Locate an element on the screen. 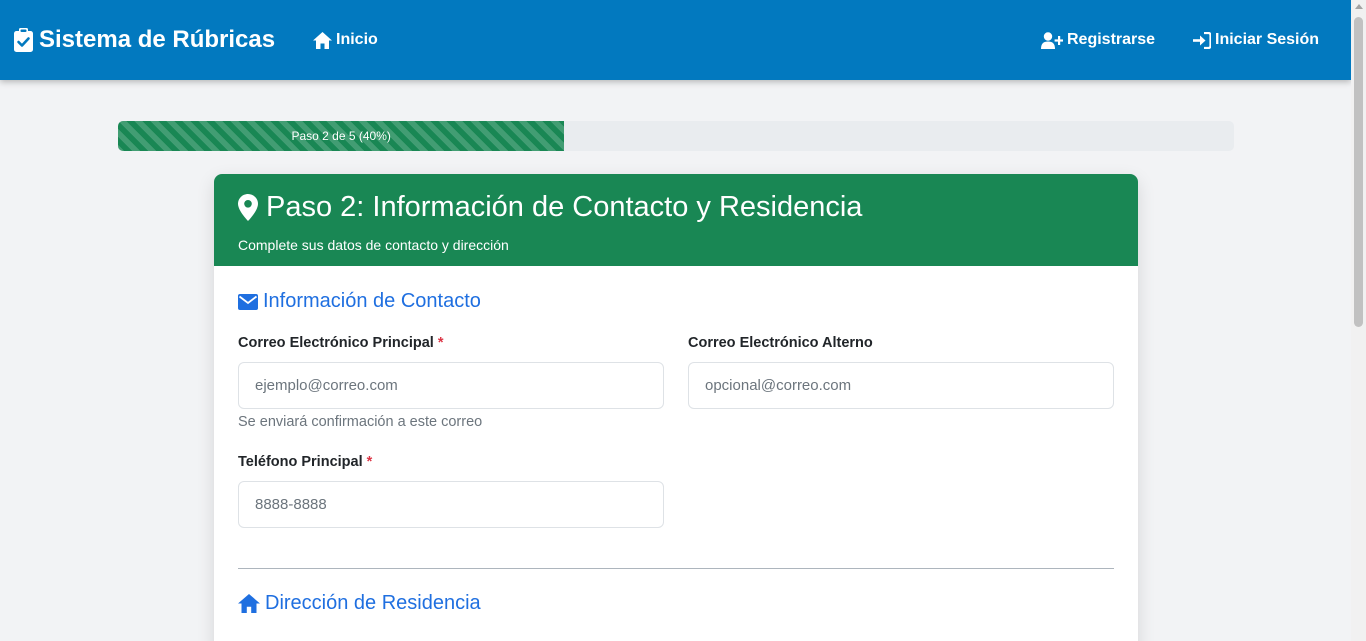  envelope-icon is located at coordinates (248, 301).